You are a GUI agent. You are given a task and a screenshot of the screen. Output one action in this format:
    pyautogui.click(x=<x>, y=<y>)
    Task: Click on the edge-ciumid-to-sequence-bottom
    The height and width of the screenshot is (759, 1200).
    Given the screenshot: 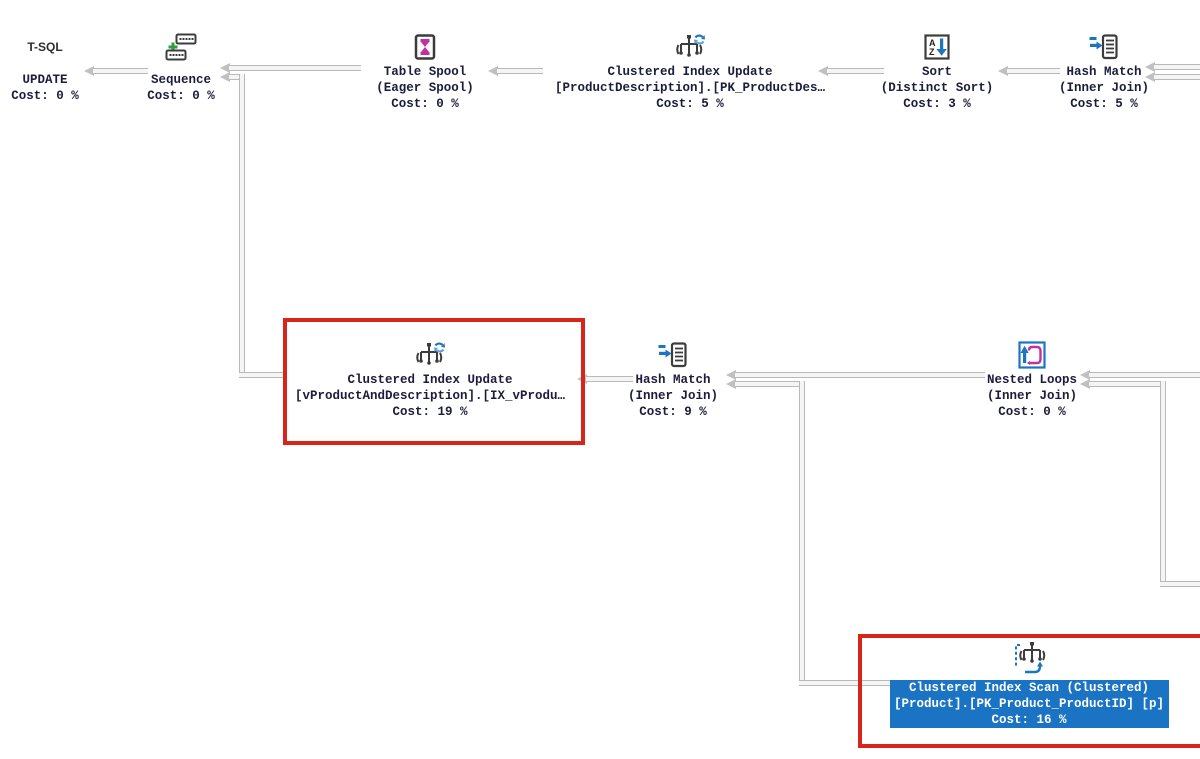 What is the action you would take?
    pyautogui.click(x=261, y=375)
    